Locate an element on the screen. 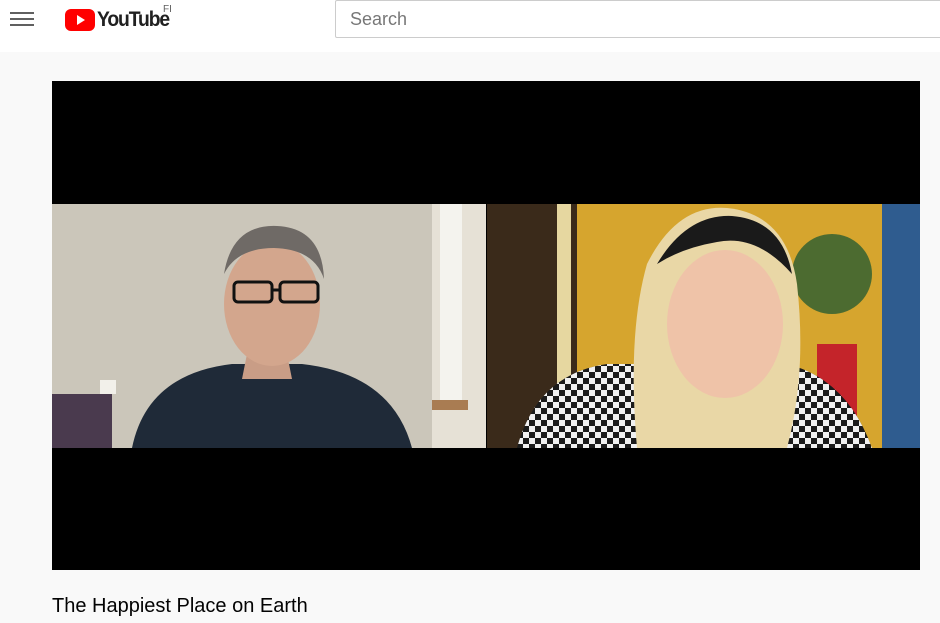  menu-icon is located at coordinates (22, 19).